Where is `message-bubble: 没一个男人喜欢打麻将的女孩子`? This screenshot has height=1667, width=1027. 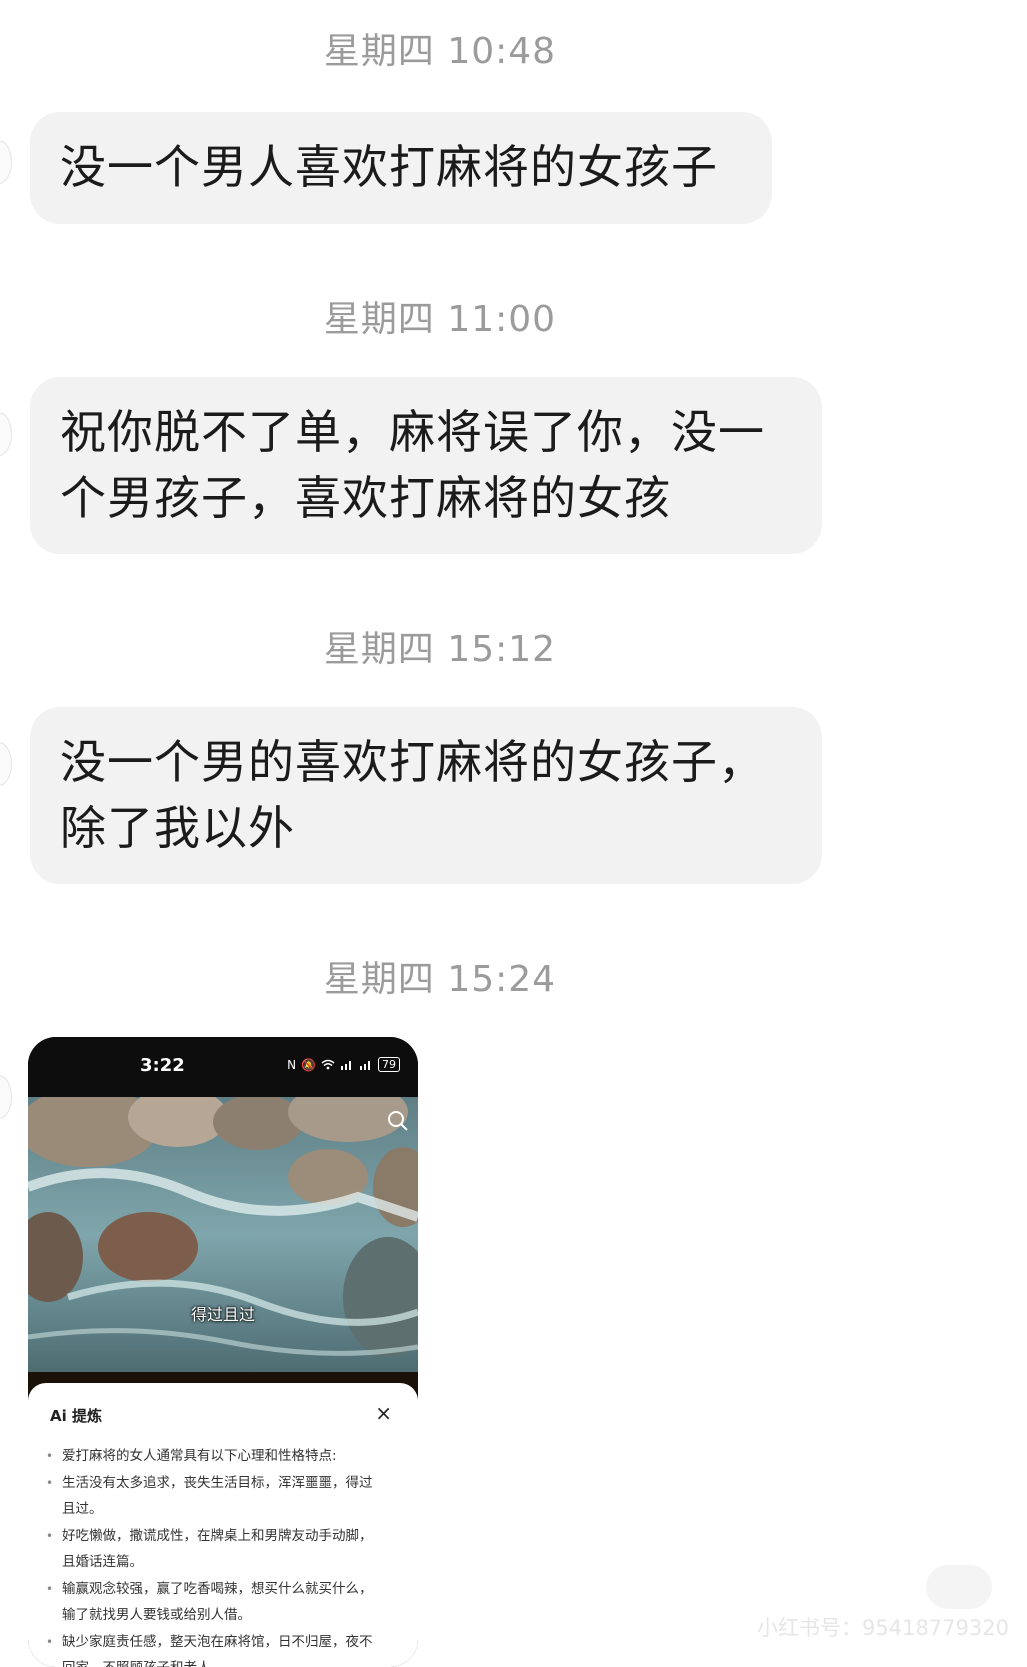 message-bubble: 没一个男人喜欢打麻将的女孩子 is located at coordinates (401, 168).